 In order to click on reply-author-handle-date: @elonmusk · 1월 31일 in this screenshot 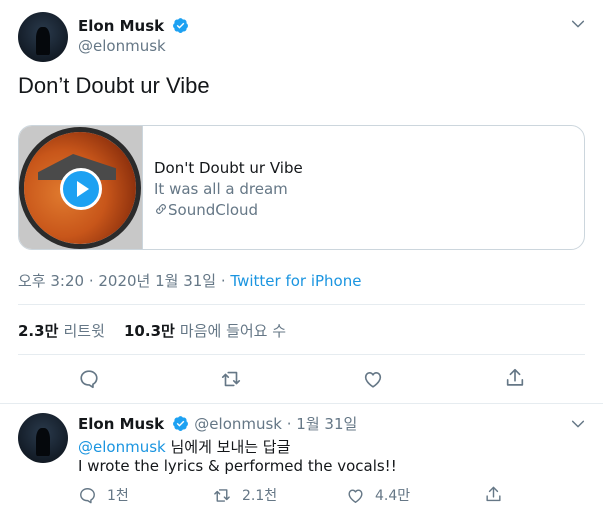, I will do `click(275, 424)`.